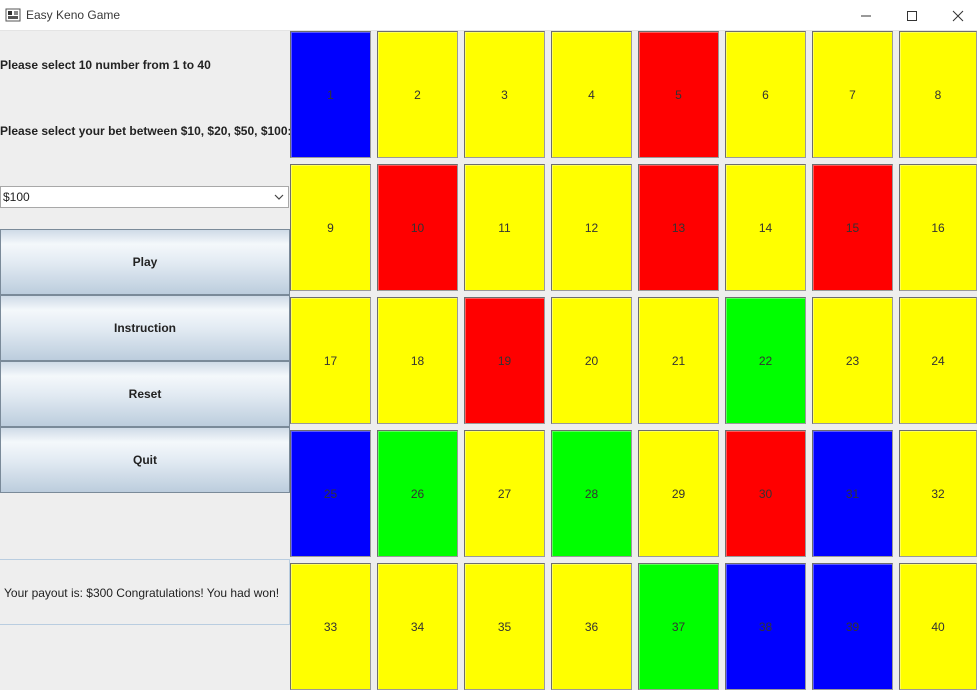 This screenshot has height=690, width=977. Describe the element at coordinates (105, 65) in the screenshot. I see `select-numbers-label: Please select 10 number from 1 to 40` at that location.